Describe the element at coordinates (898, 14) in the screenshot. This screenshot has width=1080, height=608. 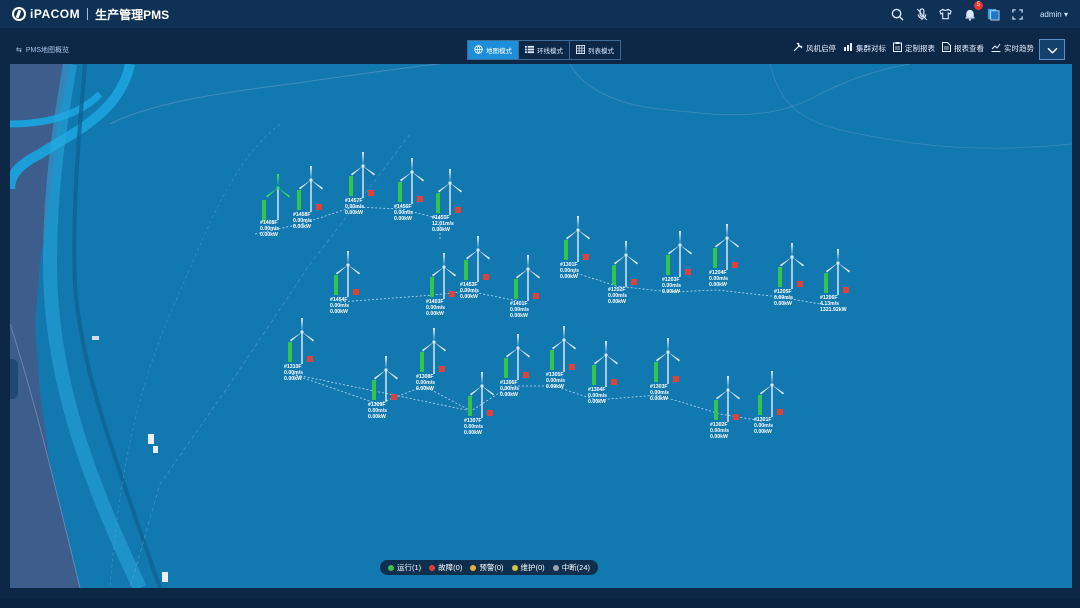
I see `search-icon` at that location.